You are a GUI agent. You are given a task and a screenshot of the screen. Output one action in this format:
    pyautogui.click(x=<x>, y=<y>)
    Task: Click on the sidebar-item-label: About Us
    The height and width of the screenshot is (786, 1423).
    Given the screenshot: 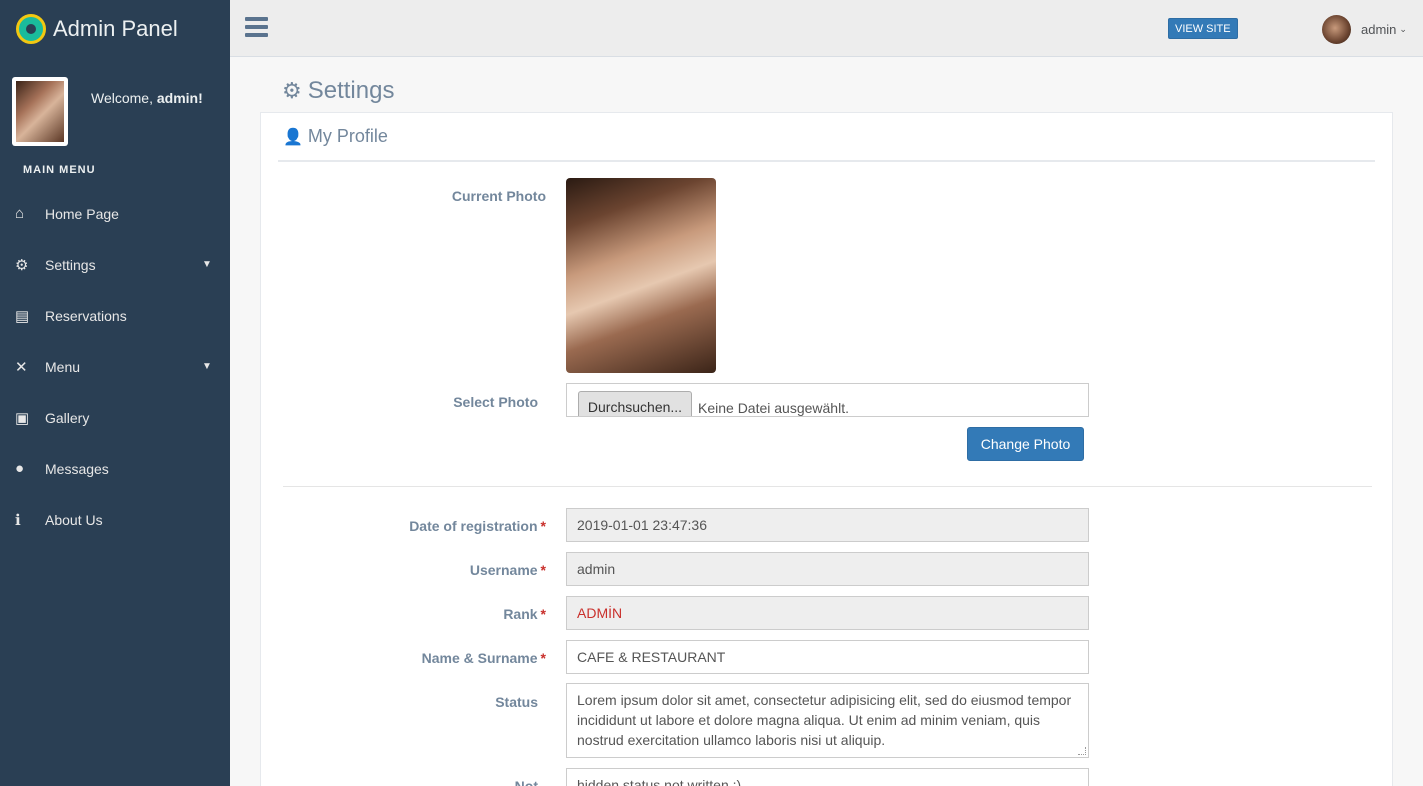 What is the action you would take?
    pyautogui.click(x=74, y=519)
    